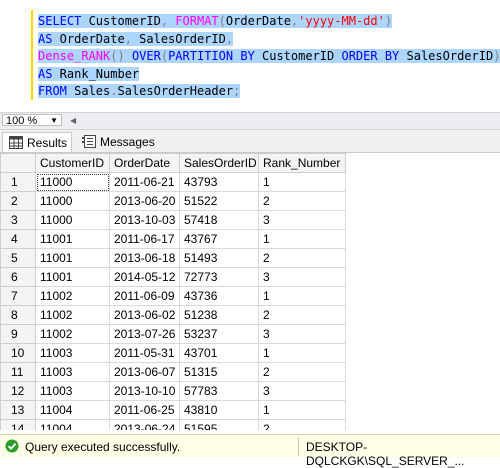 The height and width of the screenshot is (468, 500). I want to click on row-number: 14, so click(18, 424).